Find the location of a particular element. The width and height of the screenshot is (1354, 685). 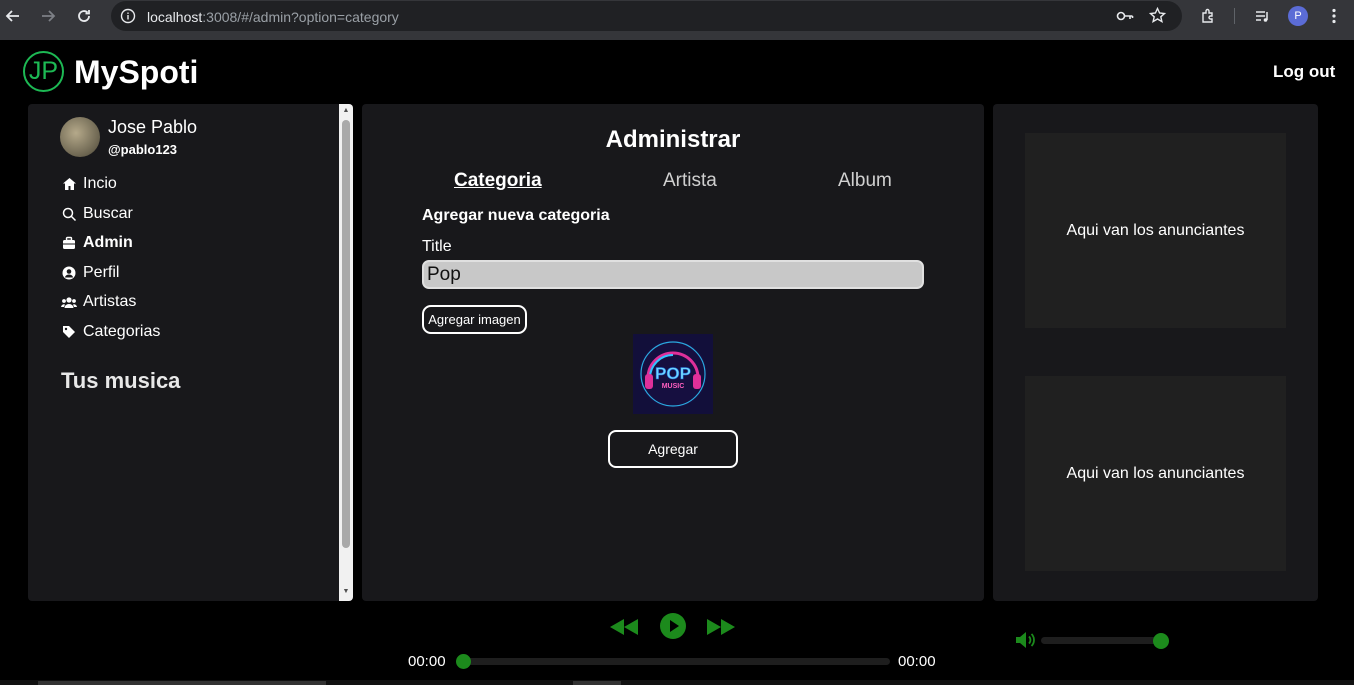

app-title: MySpoti is located at coordinates (136, 72).